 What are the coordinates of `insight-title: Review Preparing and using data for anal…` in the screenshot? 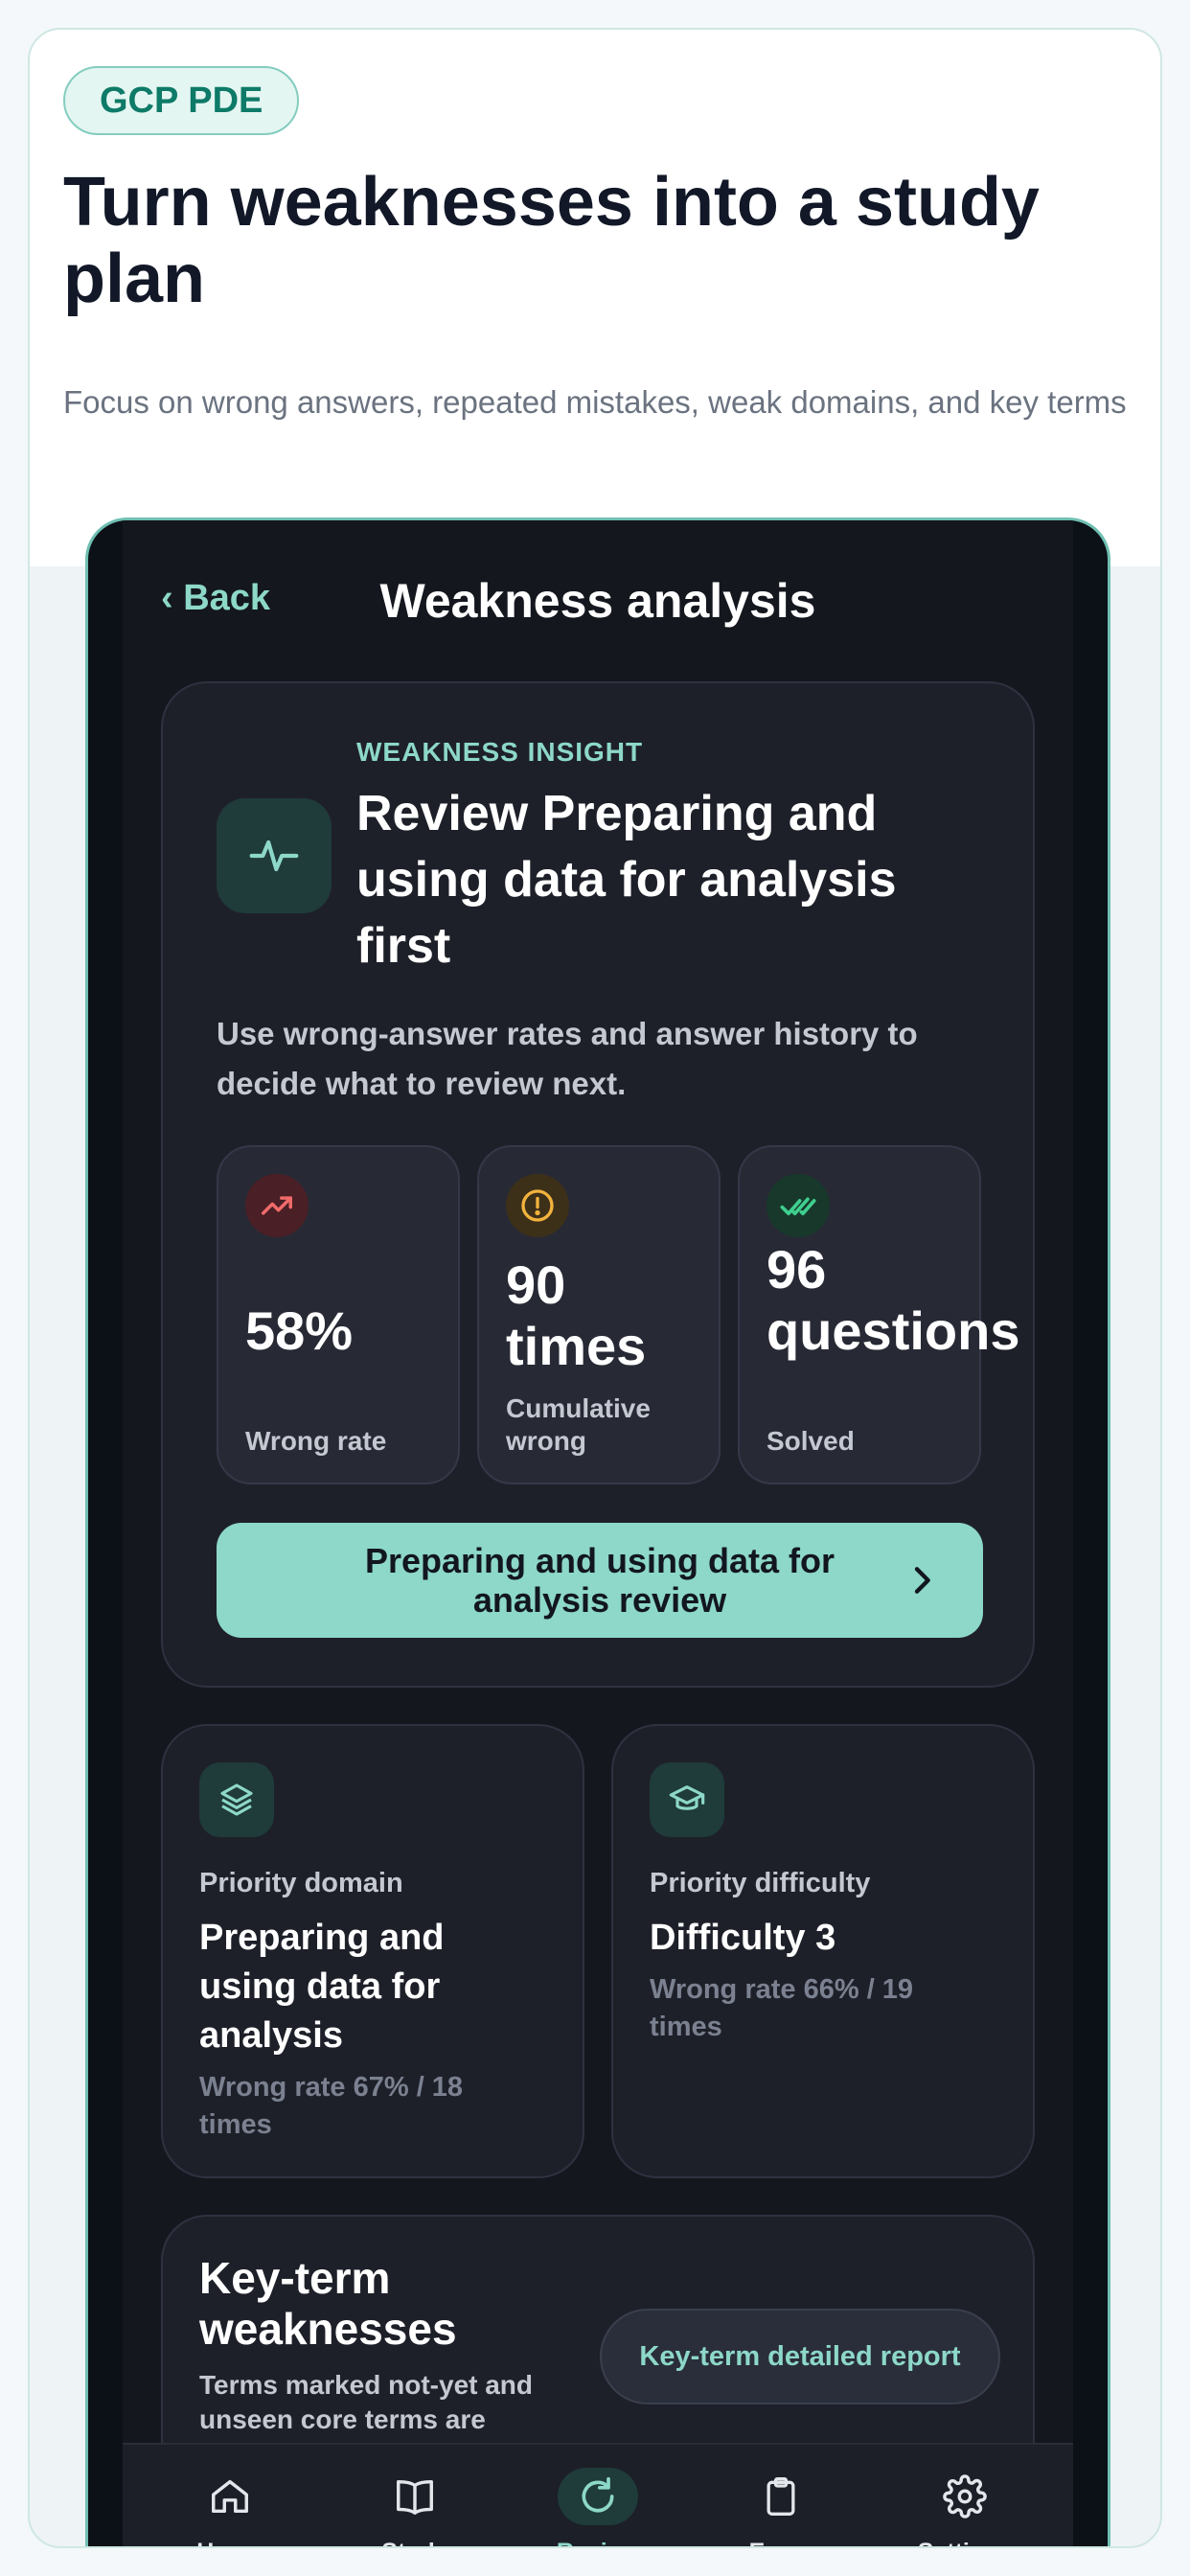 It's located at (626, 880).